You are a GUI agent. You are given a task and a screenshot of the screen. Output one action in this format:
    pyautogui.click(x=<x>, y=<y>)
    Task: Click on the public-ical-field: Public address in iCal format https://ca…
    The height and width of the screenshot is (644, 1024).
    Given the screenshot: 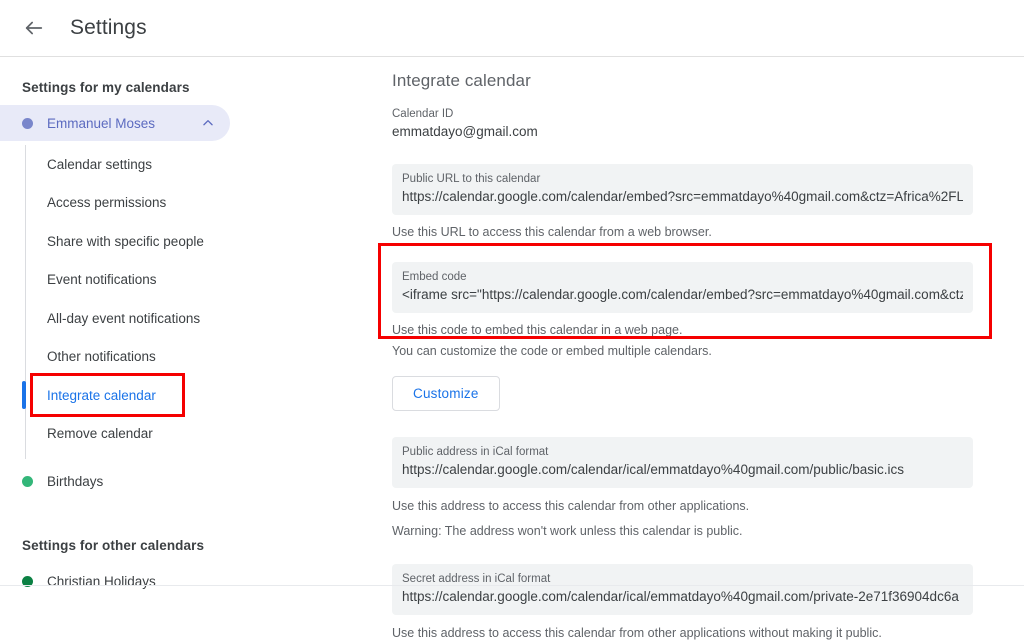 What is the action you would take?
    pyautogui.click(x=682, y=462)
    